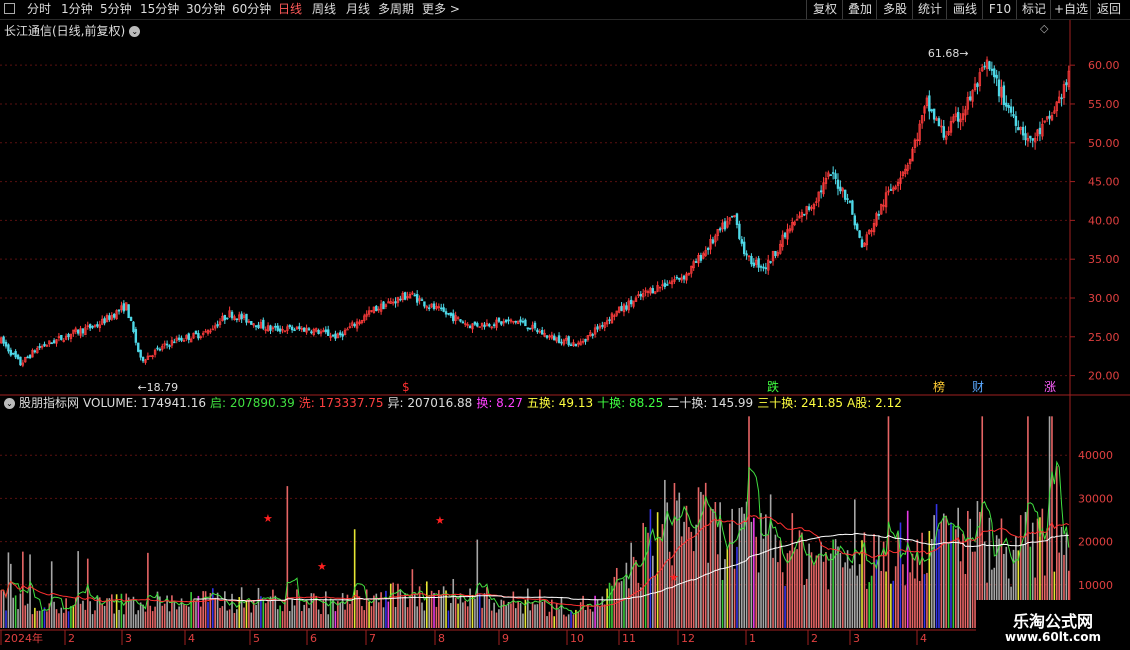 Image resolution: width=1130 pixels, height=650 pixels. Describe the element at coordinates (814, 638) in the screenshot. I see `time-tick-label: 2` at that location.